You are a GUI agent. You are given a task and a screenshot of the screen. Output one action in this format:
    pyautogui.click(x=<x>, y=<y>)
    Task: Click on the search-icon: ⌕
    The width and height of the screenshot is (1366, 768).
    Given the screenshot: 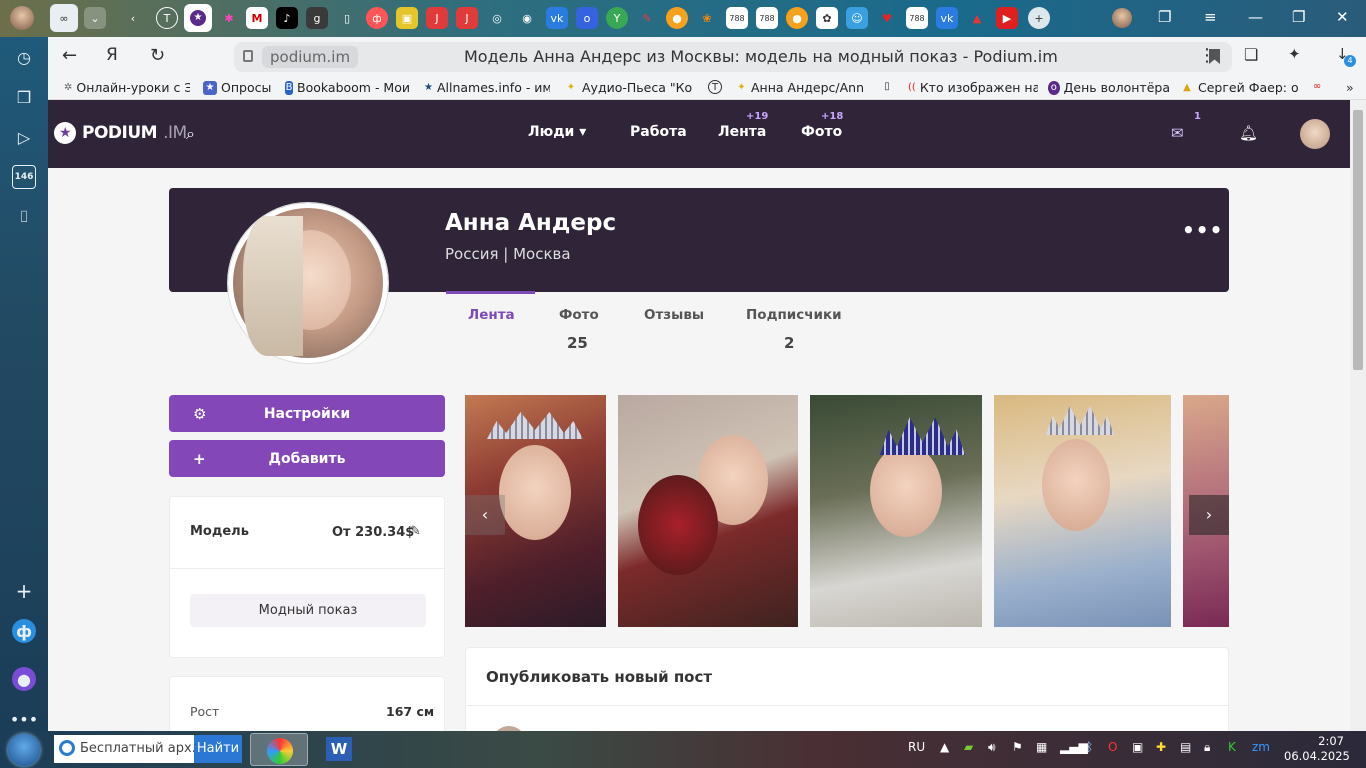 What is the action you would take?
    pyautogui.click(x=190, y=134)
    